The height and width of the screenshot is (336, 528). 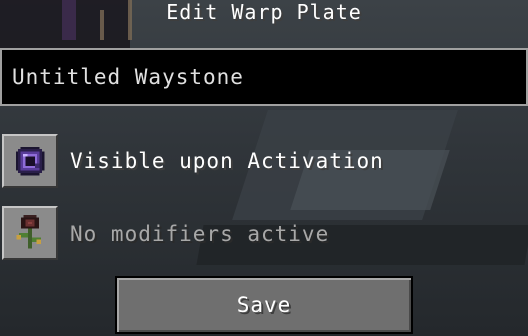 I want to click on visibility-toggle-button, so click(x=30, y=161).